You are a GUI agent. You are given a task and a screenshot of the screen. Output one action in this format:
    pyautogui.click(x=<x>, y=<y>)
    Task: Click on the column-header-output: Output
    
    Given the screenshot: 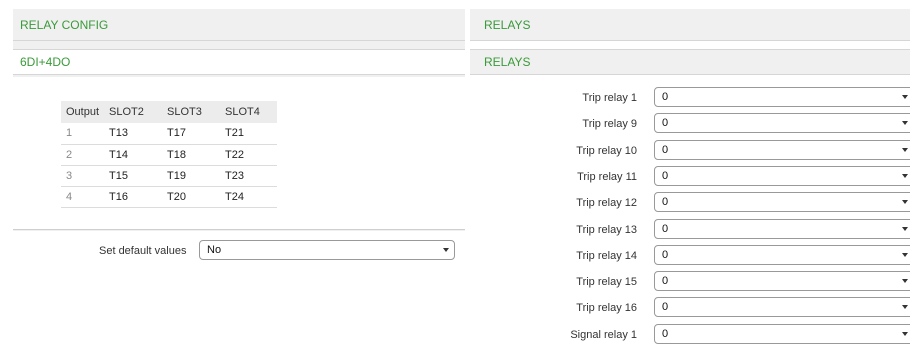 What is the action you would take?
    pyautogui.click(x=83, y=112)
    